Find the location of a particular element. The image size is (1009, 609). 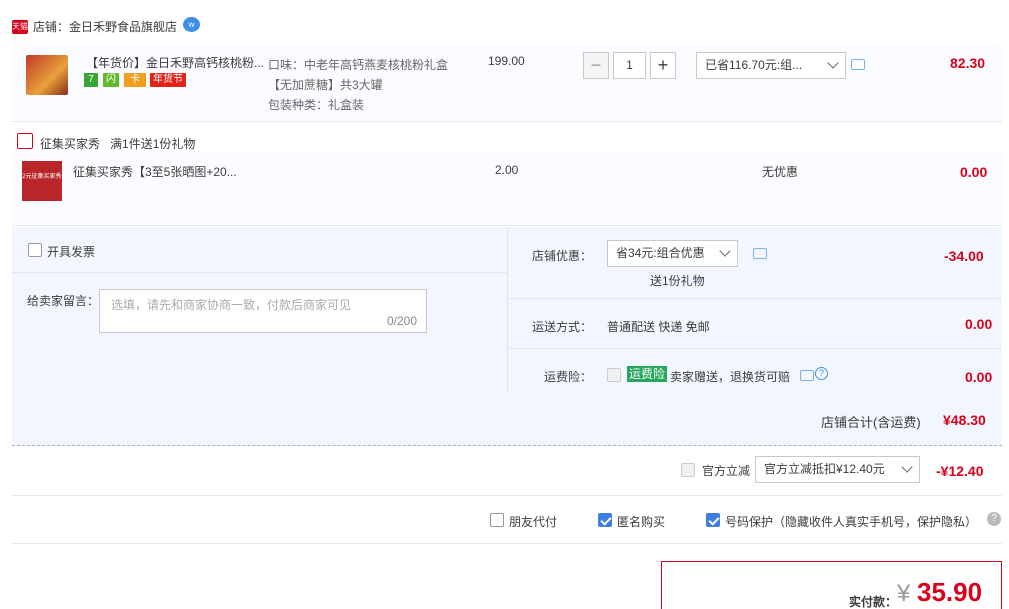

seller-message-input: 选填，请先和商家协商一致，付款后商家可见 0/200 is located at coordinates (263, 311).